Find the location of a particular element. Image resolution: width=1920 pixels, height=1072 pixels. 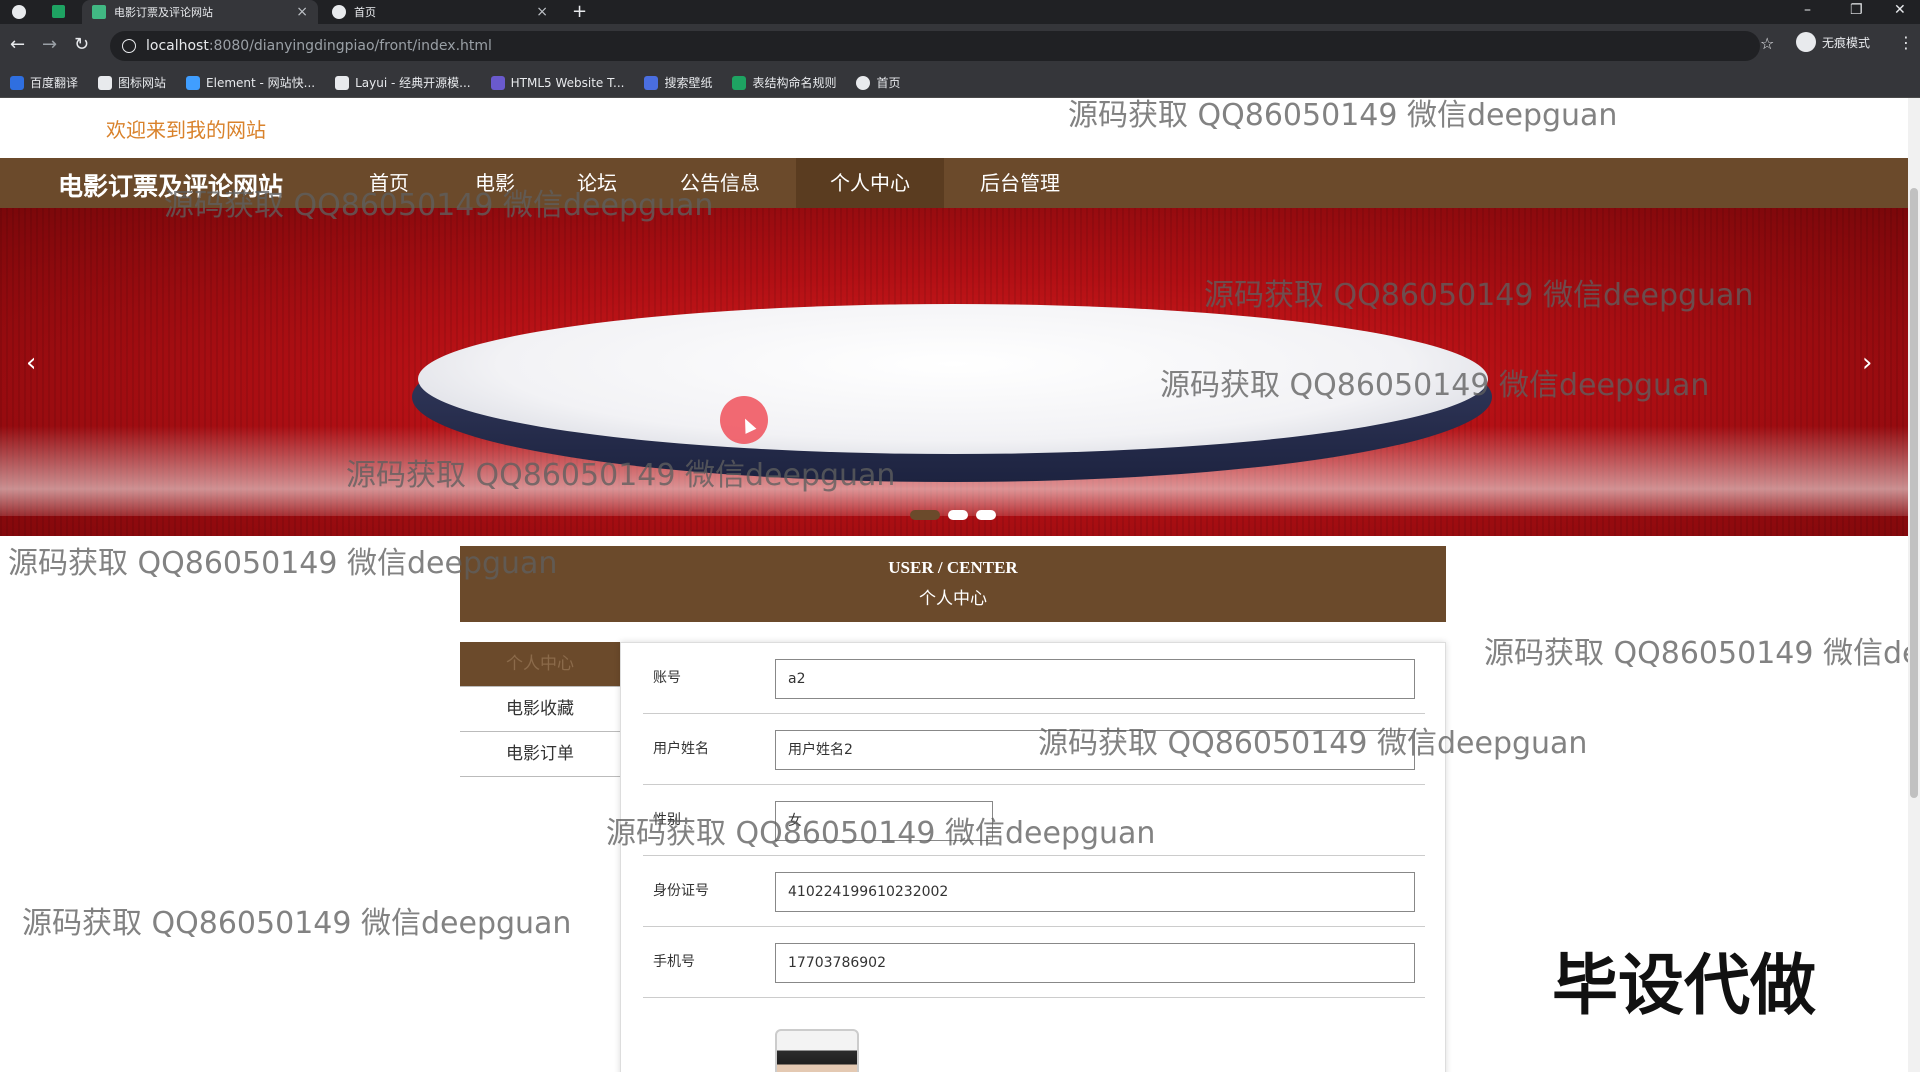

url-host: localhost is located at coordinates (177, 46).